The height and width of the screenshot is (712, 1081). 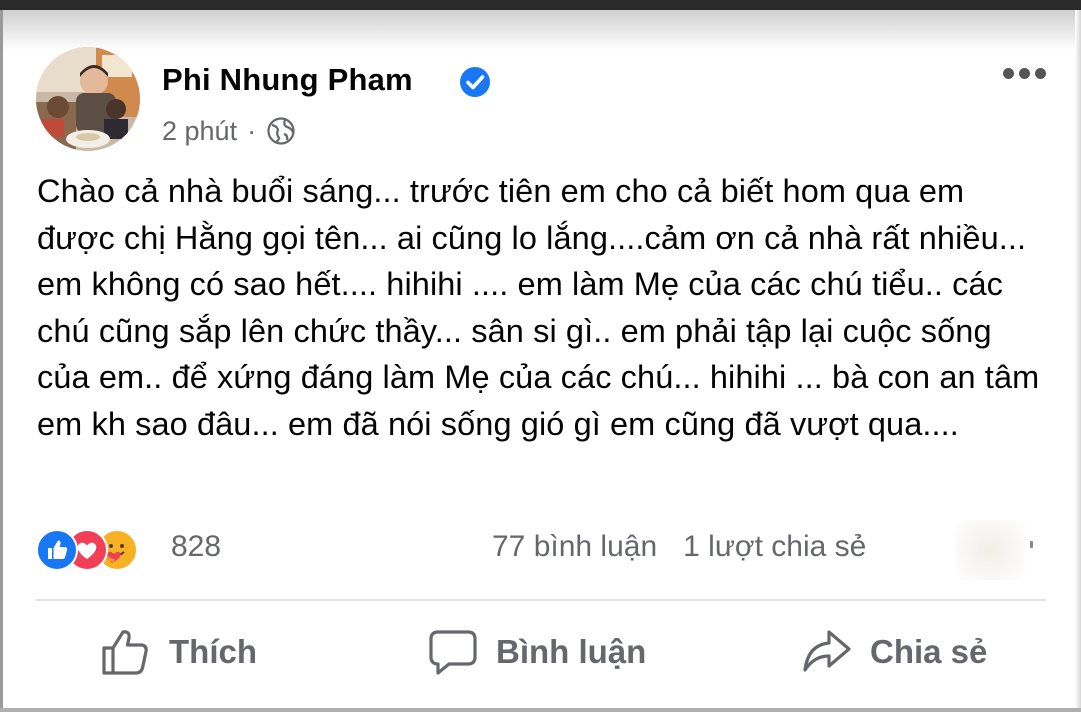 I want to click on share-label: Chia sẻ, so click(x=929, y=651).